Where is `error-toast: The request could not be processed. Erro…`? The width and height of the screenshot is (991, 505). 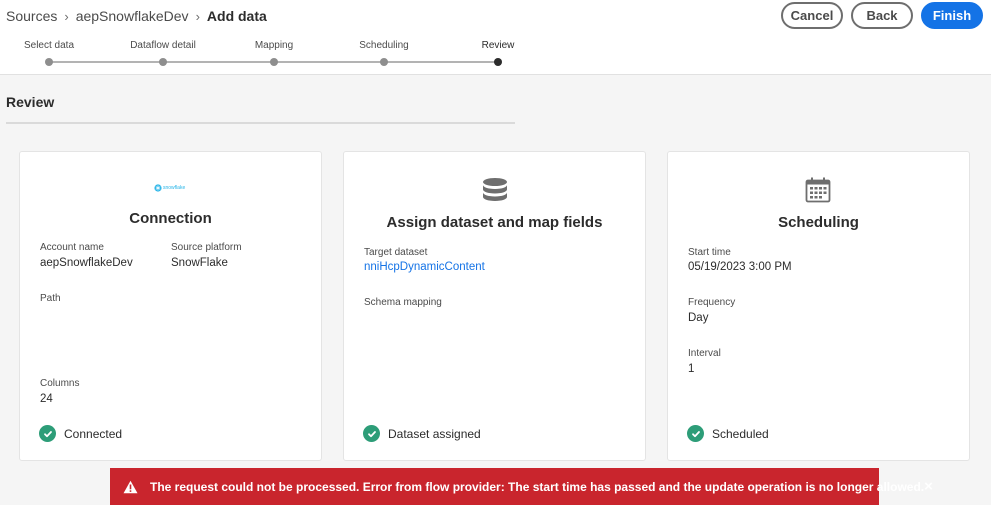
error-toast: The request could not be processed. Erro… is located at coordinates (521, 486).